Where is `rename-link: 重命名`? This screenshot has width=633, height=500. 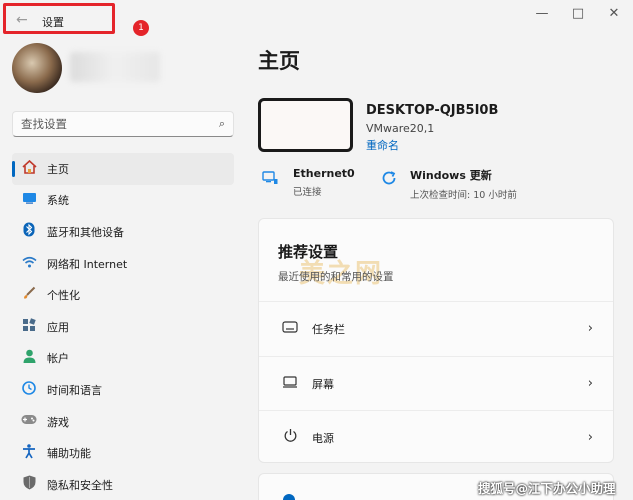 rename-link: 重命名 is located at coordinates (382, 145).